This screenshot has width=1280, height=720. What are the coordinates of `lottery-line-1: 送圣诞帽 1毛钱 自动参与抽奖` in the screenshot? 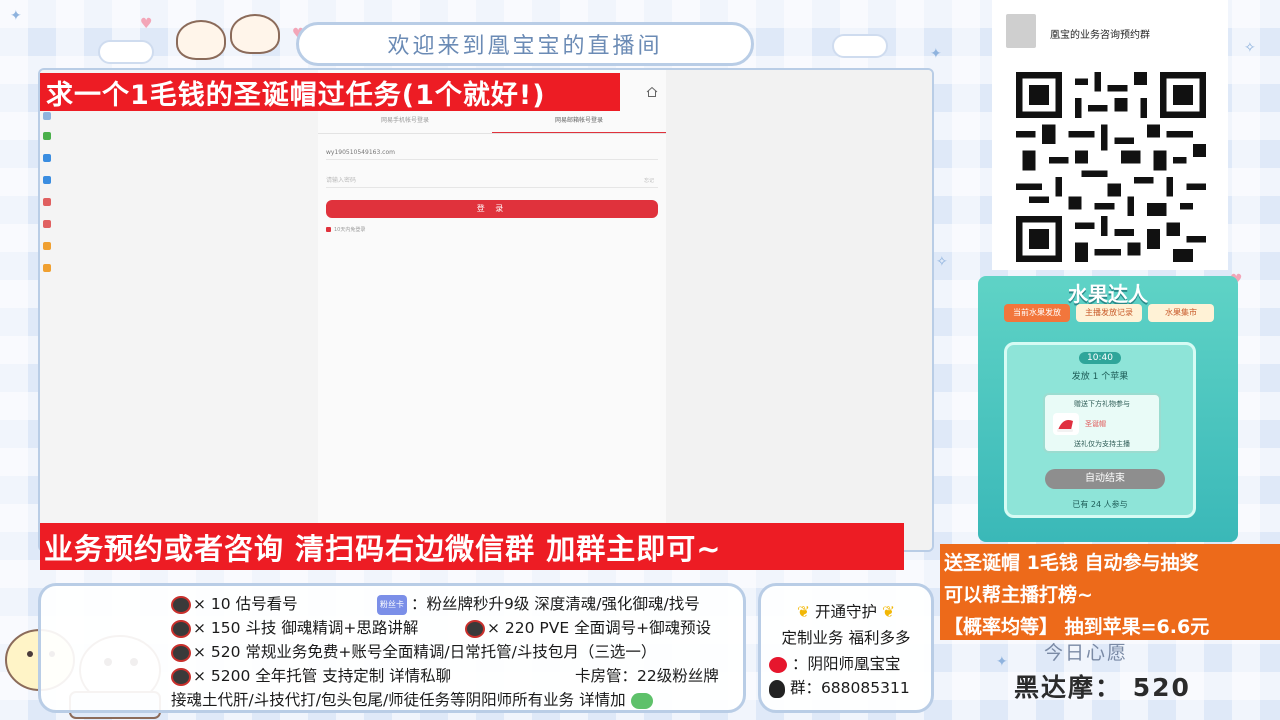 It's located at (1071, 563).